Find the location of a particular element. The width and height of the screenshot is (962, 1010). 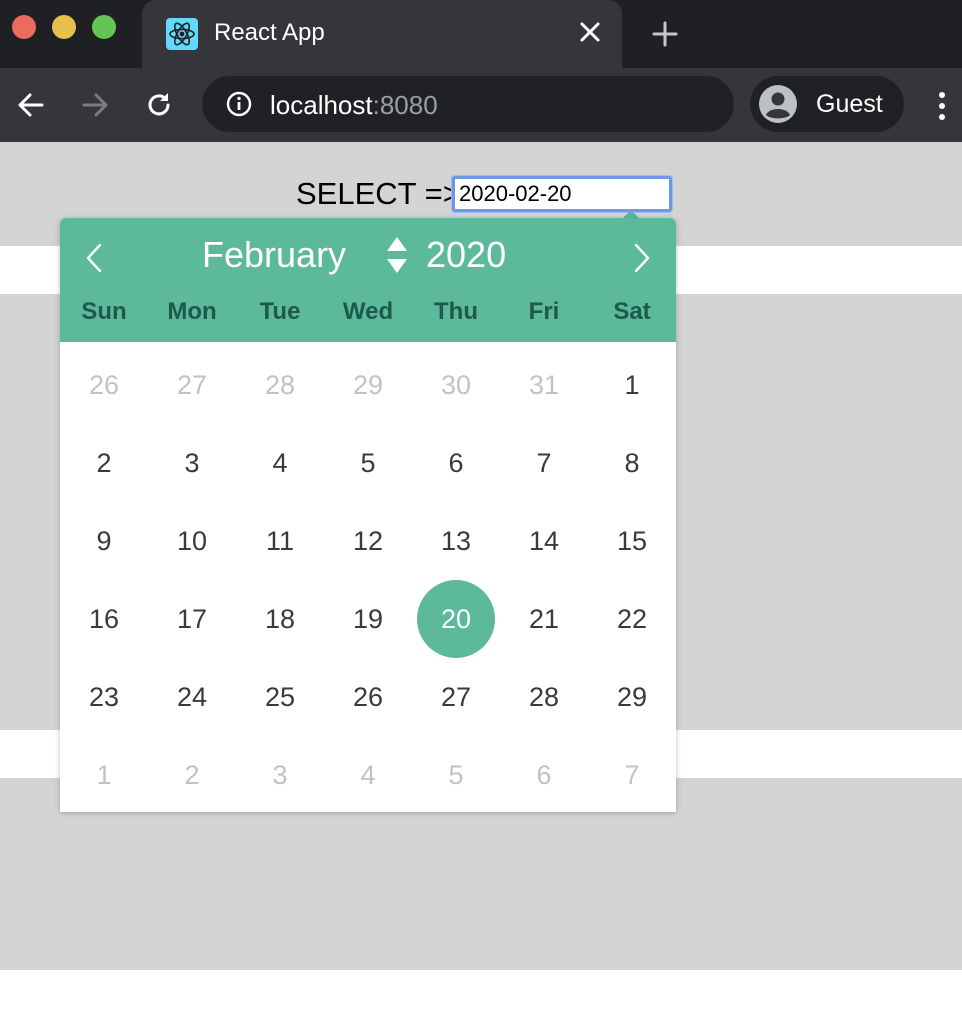

date-input is located at coordinates (562, 194).